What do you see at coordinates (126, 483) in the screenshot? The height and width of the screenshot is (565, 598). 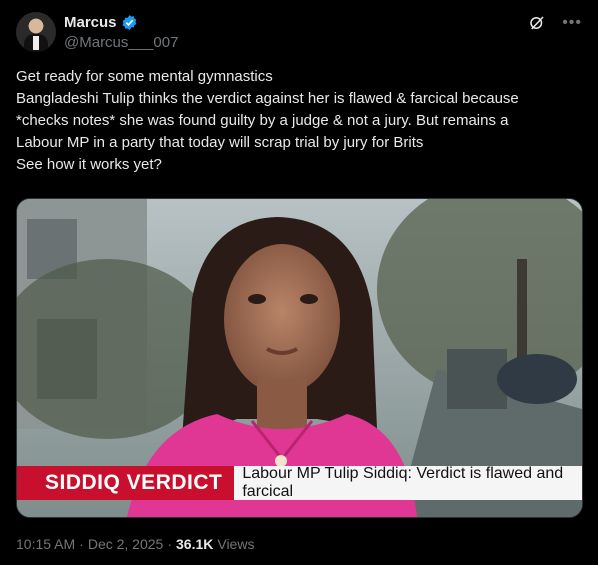 I see `banner-label: SIDDIQ VERDICT` at bounding box center [126, 483].